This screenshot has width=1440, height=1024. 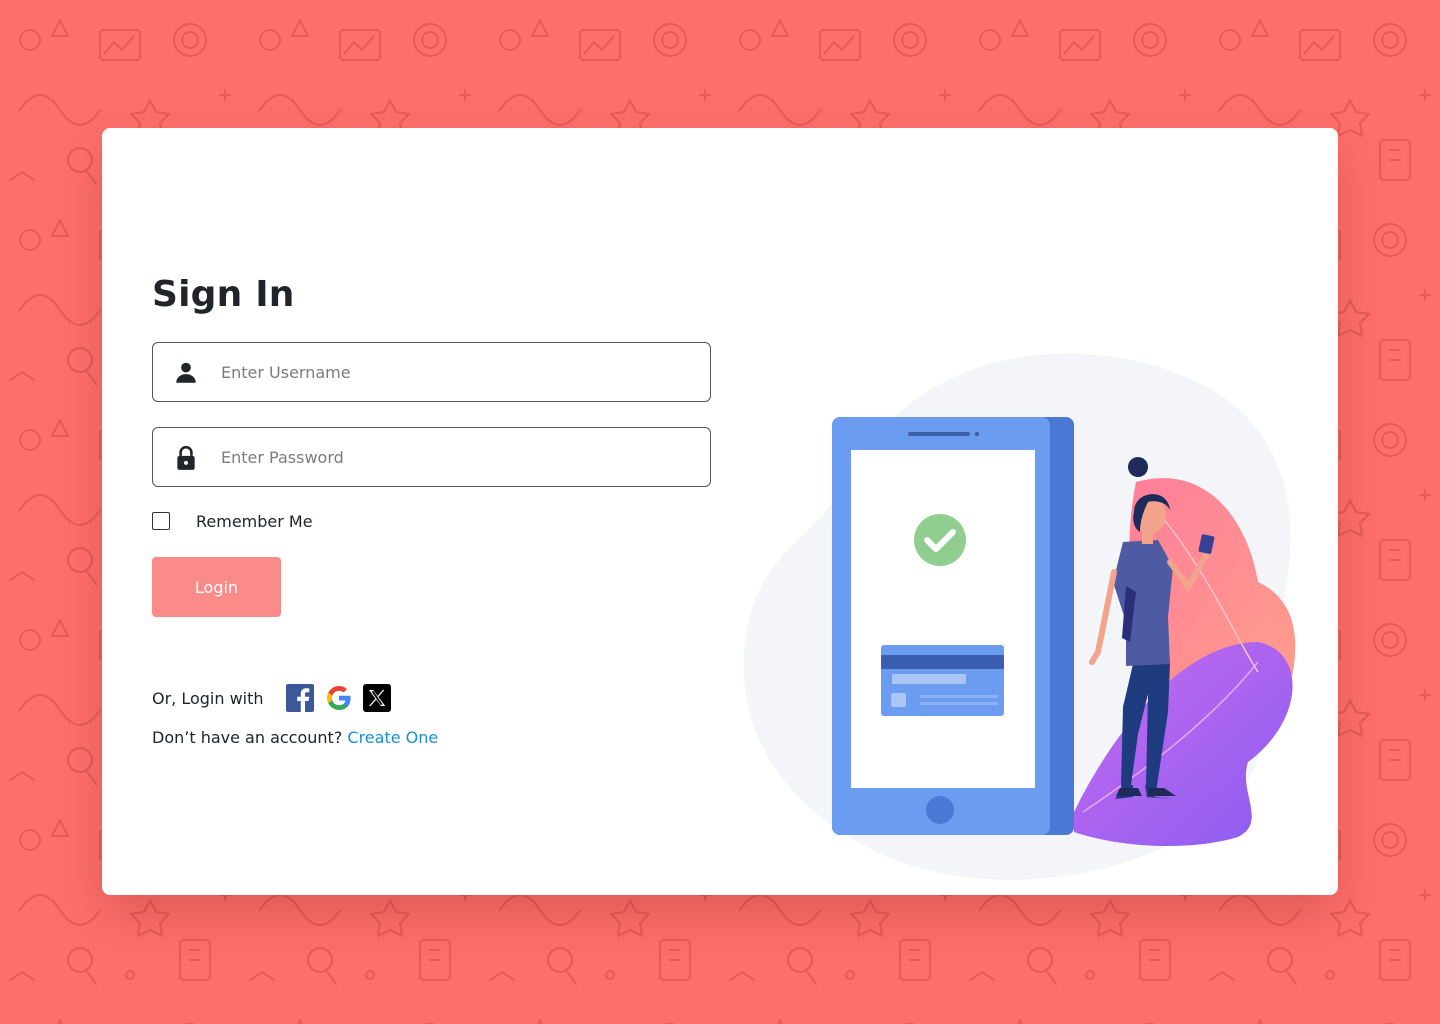 I want to click on create-account-link: Create One, so click(x=392, y=737).